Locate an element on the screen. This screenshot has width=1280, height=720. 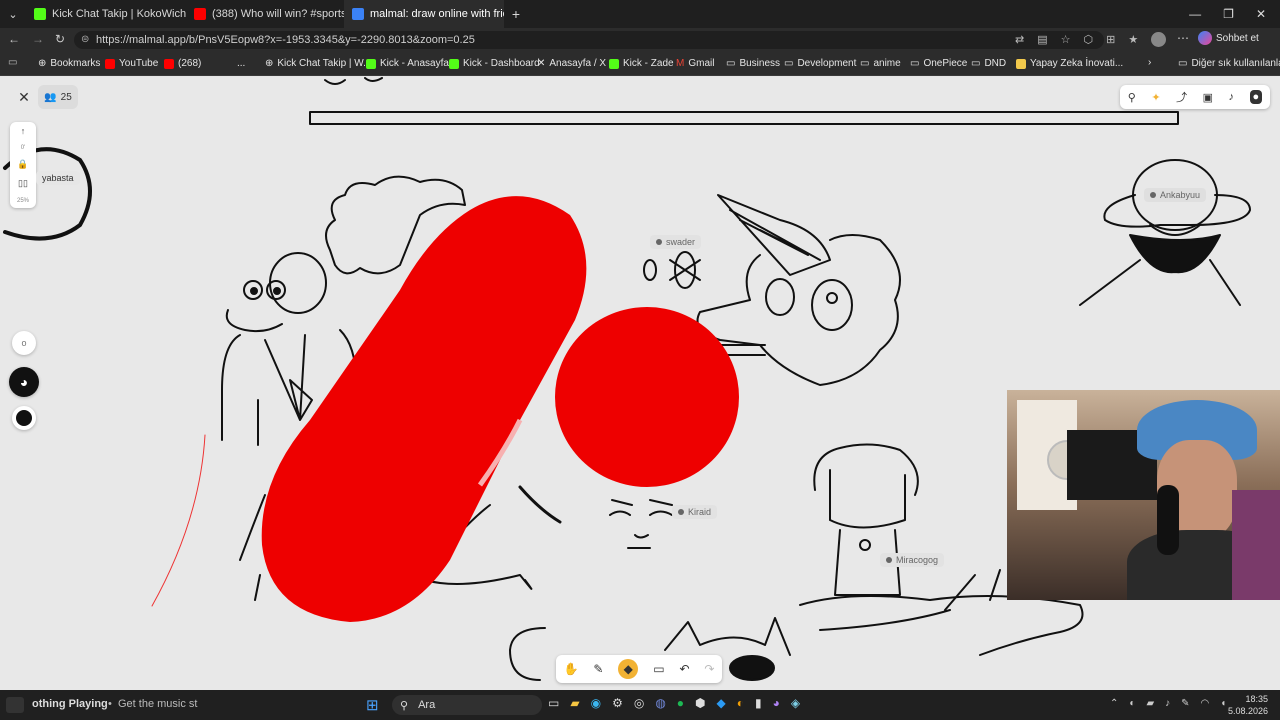
tray-icon: ◐ is located at coordinates (1132, 703).